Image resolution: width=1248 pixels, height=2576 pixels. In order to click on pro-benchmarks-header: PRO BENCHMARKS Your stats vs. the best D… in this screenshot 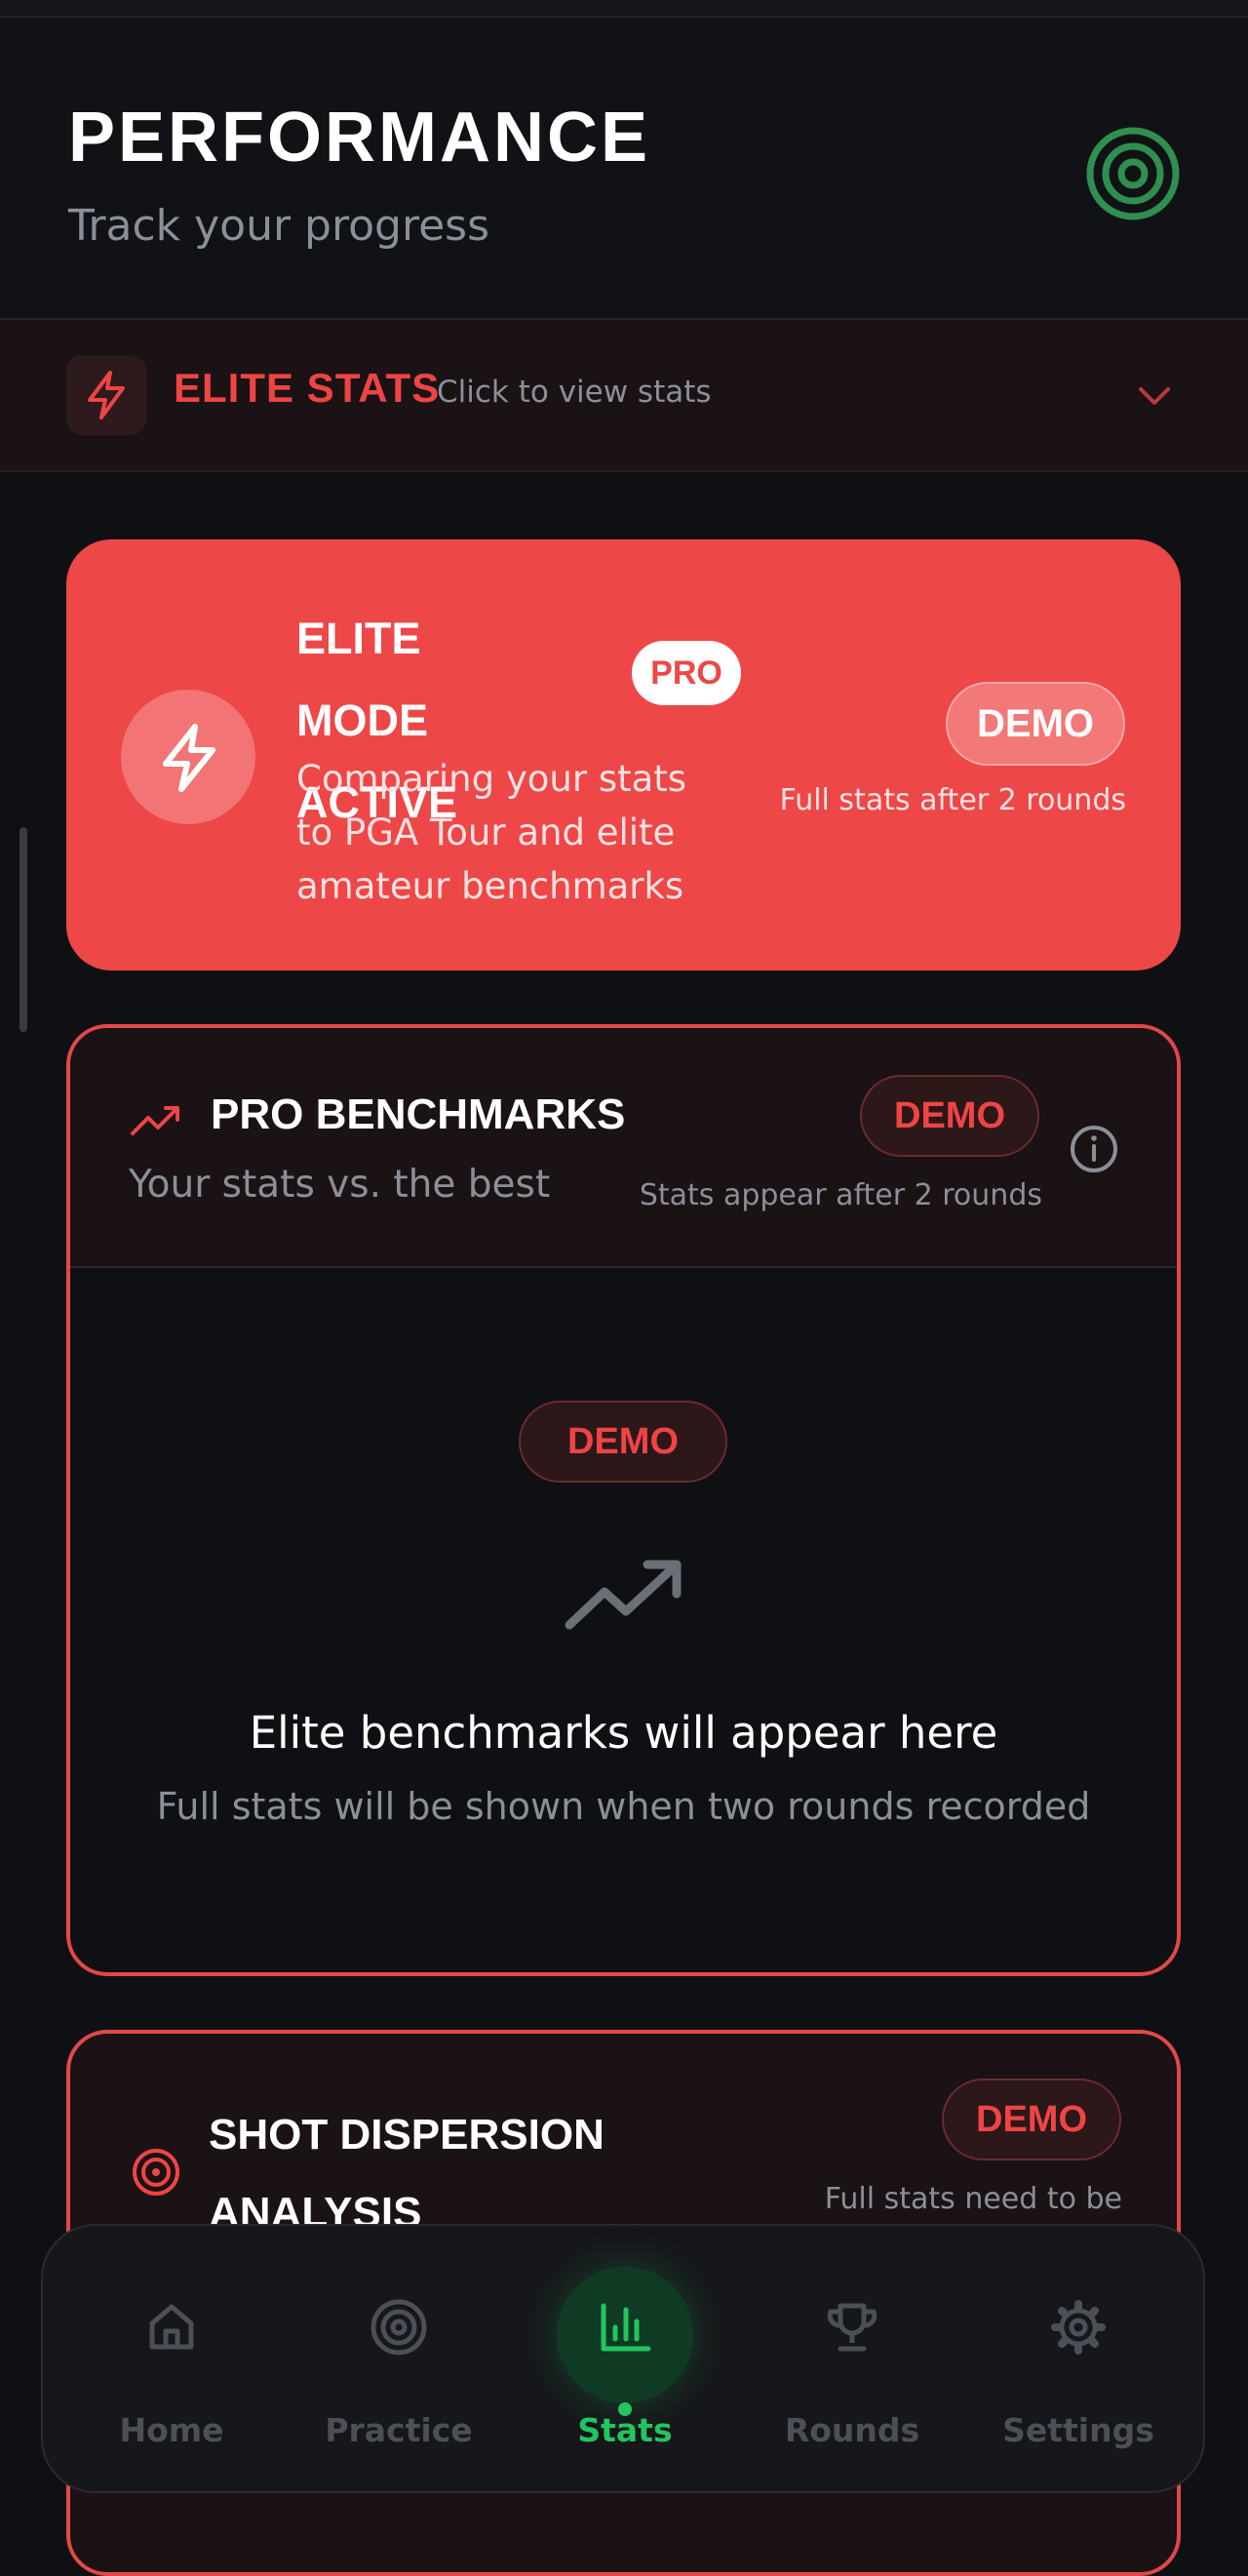, I will do `click(623, 1148)`.